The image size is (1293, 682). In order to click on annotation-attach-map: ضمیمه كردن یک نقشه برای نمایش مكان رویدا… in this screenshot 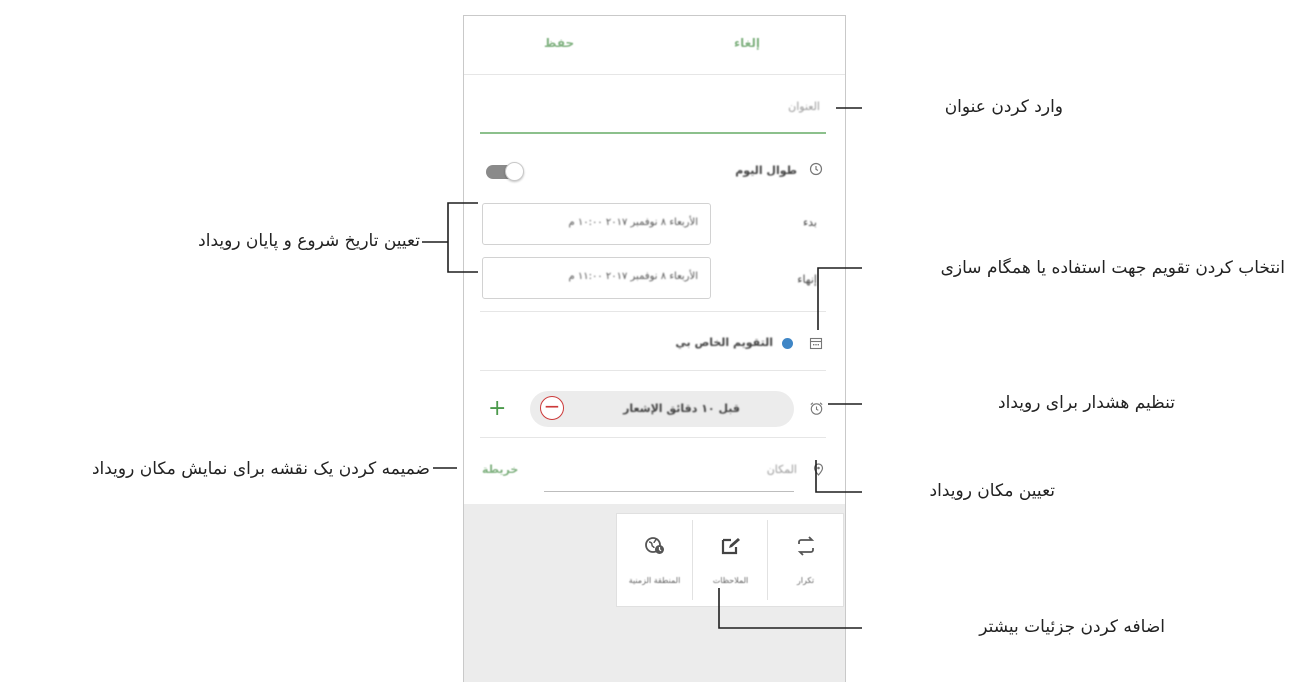, I will do `click(260, 469)`.